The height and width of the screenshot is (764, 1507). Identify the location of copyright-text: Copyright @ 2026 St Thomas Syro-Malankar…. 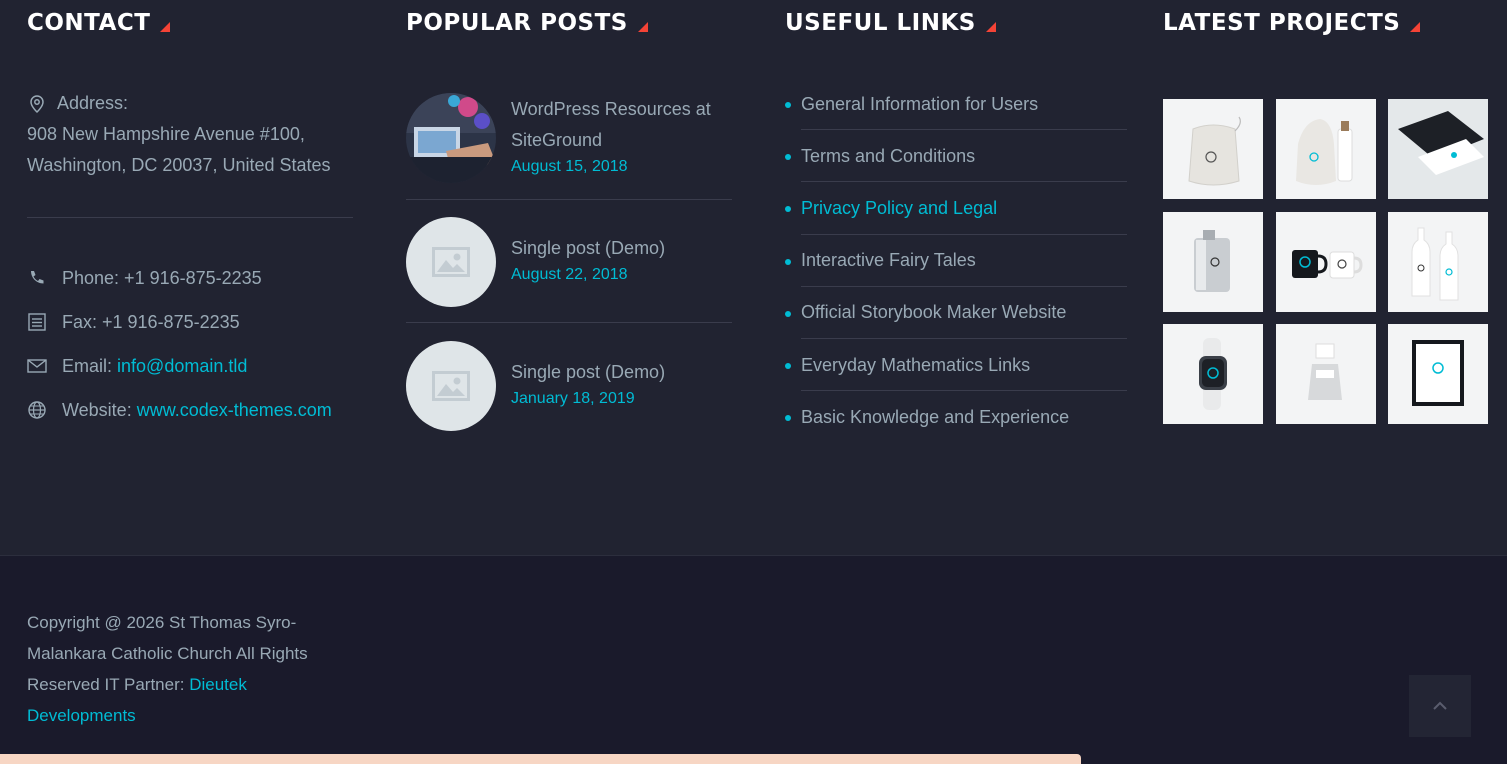
(167, 669).